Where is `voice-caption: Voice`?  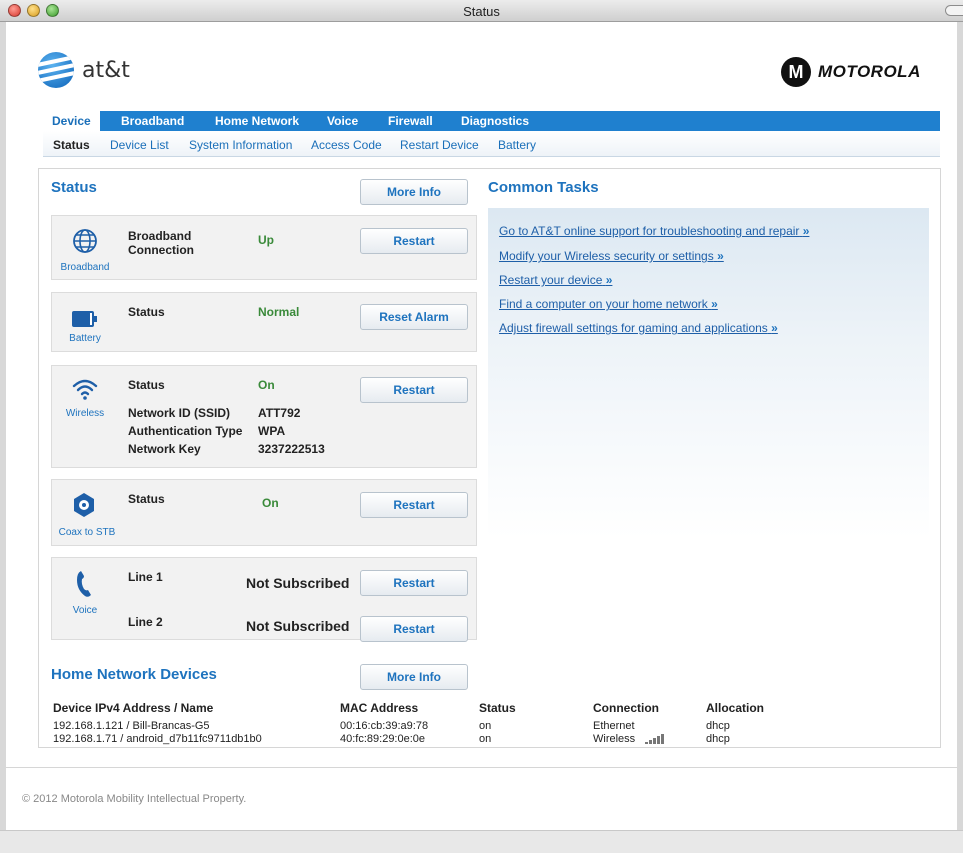 voice-caption: Voice is located at coordinates (85, 610).